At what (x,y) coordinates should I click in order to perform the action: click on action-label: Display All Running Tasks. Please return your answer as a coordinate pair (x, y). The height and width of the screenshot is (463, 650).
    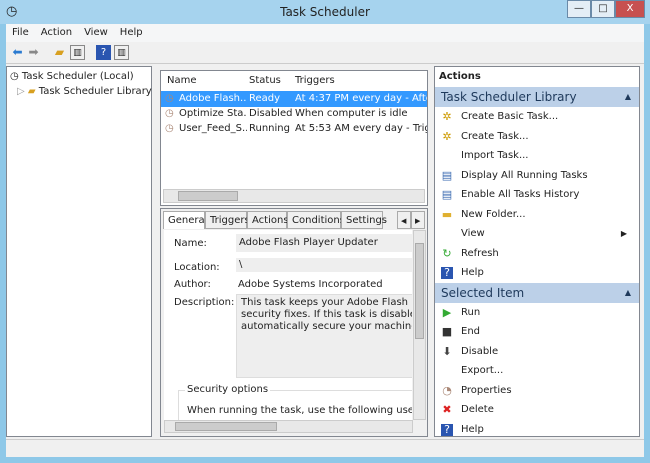
    Looking at the image, I should click on (524, 175).